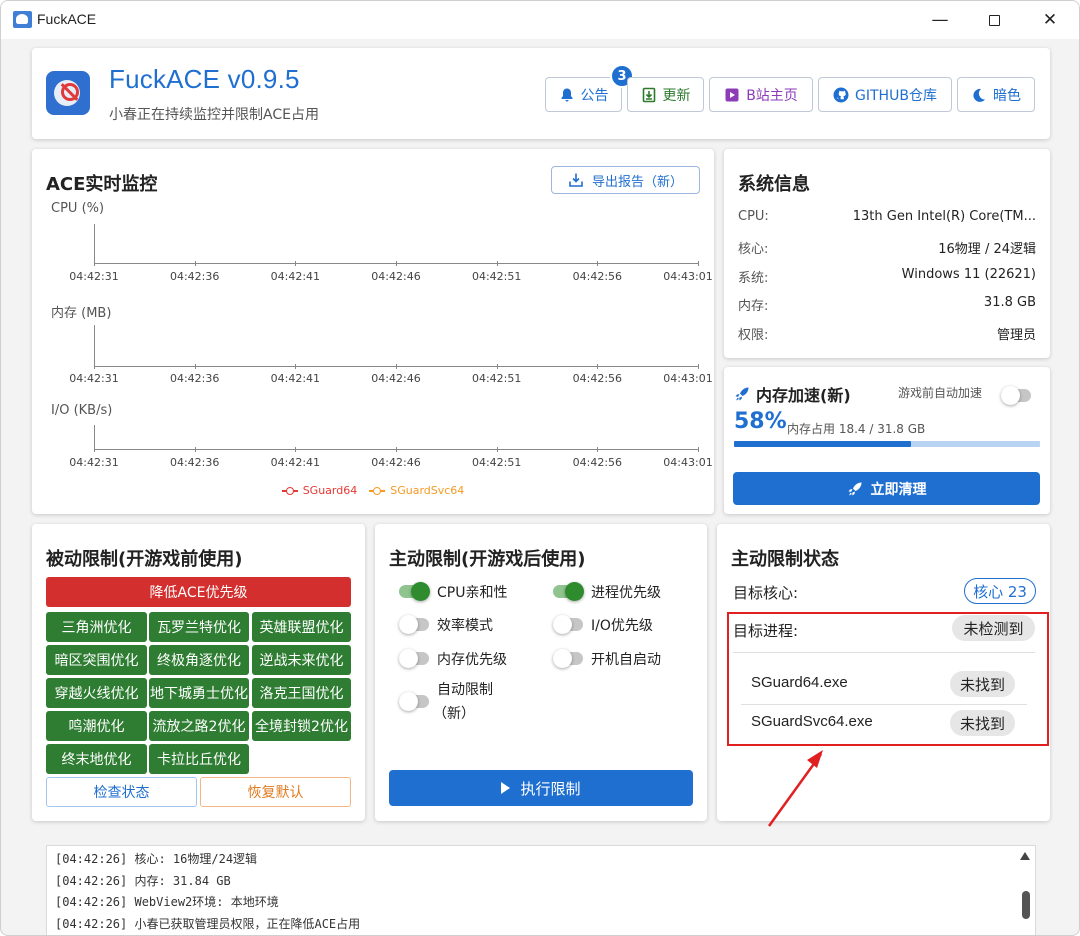 This screenshot has width=1080, height=936. Describe the element at coordinates (94, 244) in the screenshot. I see `cpu-y-axis` at that location.